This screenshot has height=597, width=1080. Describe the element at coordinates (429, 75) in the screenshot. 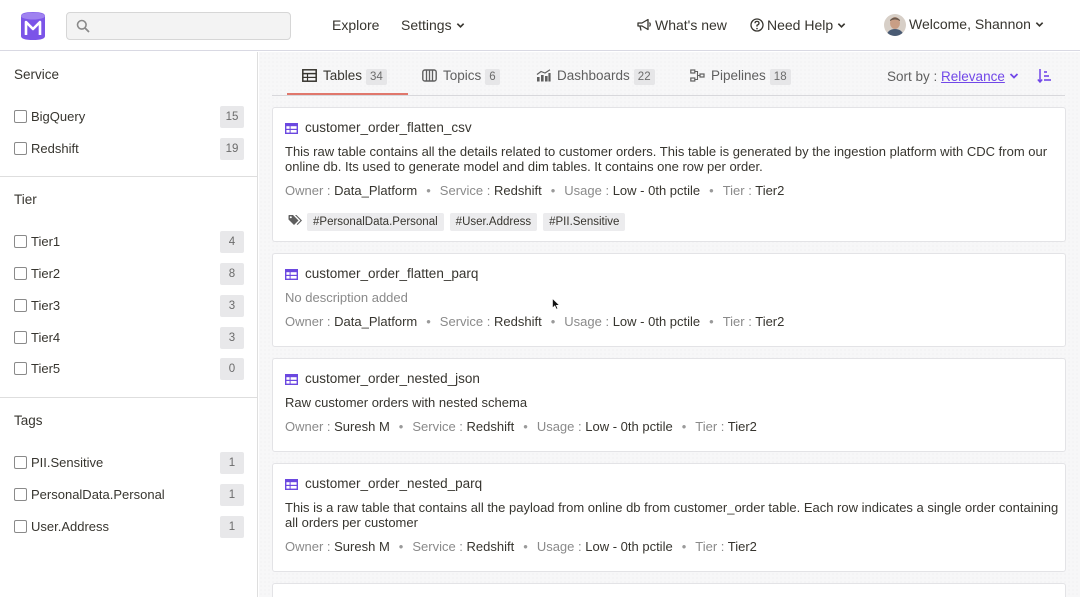

I see `topic-icon` at that location.